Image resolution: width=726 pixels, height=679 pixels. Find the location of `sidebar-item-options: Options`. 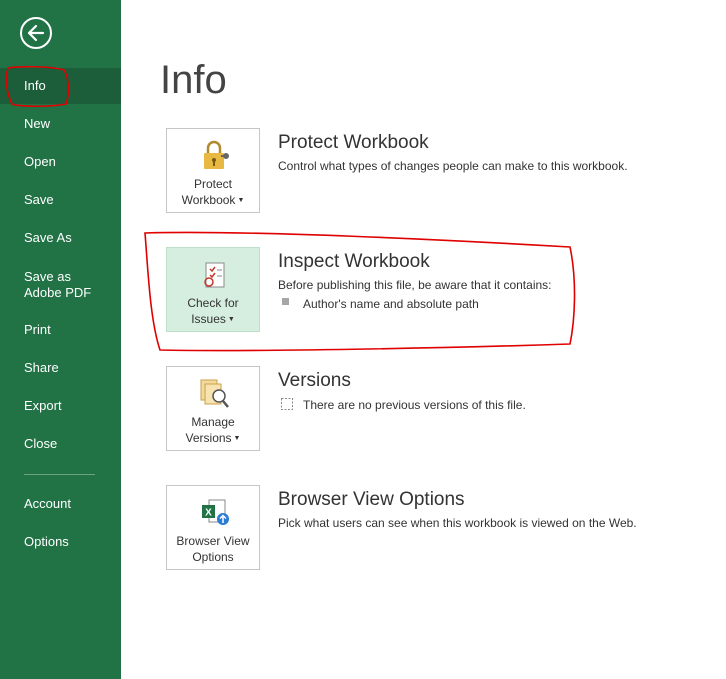

sidebar-item-options: Options is located at coordinates (60, 542).